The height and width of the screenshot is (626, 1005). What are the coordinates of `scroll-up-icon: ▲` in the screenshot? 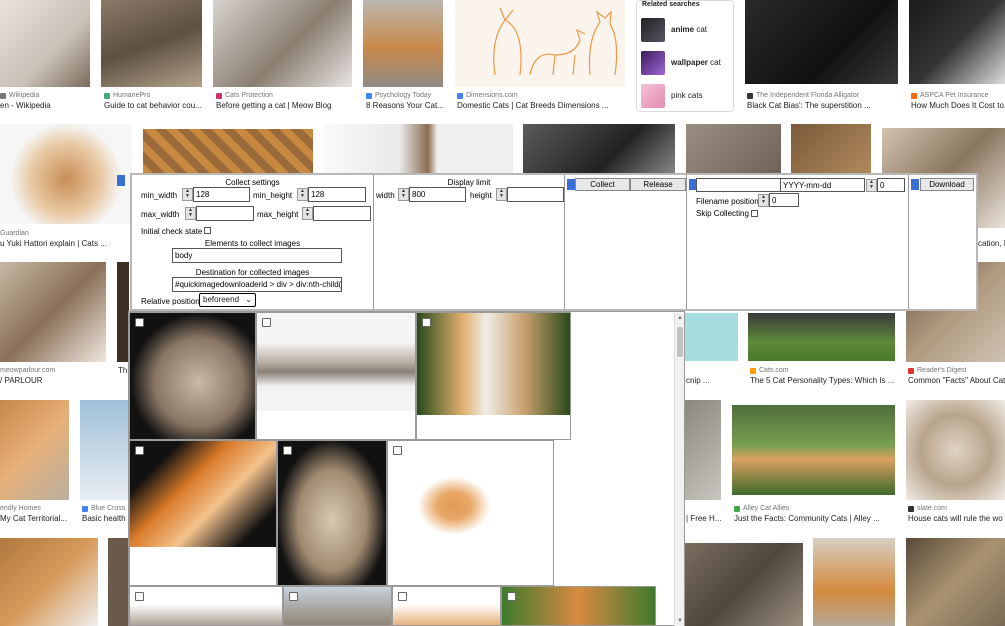 It's located at (680, 318).